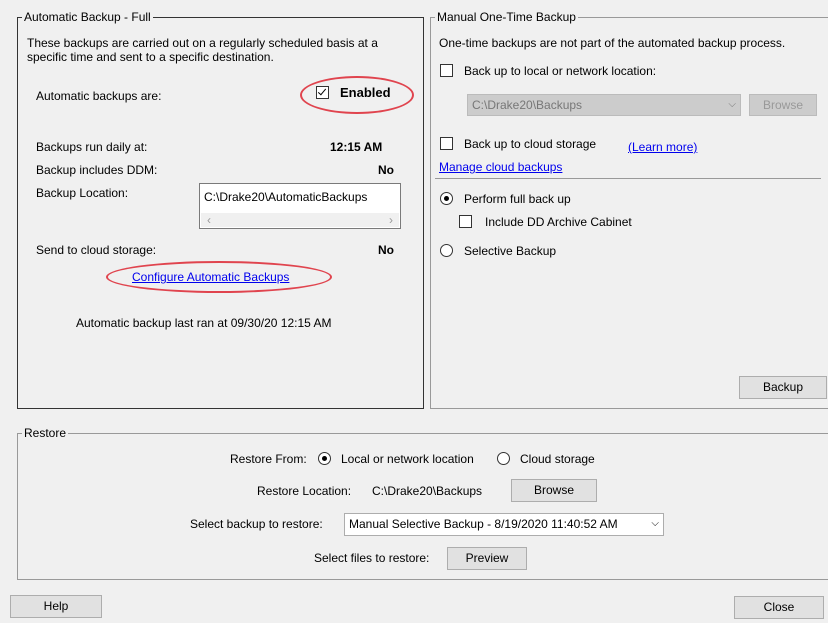  I want to click on auto-backup-title: Automatic Backup - Full, so click(87, 17).